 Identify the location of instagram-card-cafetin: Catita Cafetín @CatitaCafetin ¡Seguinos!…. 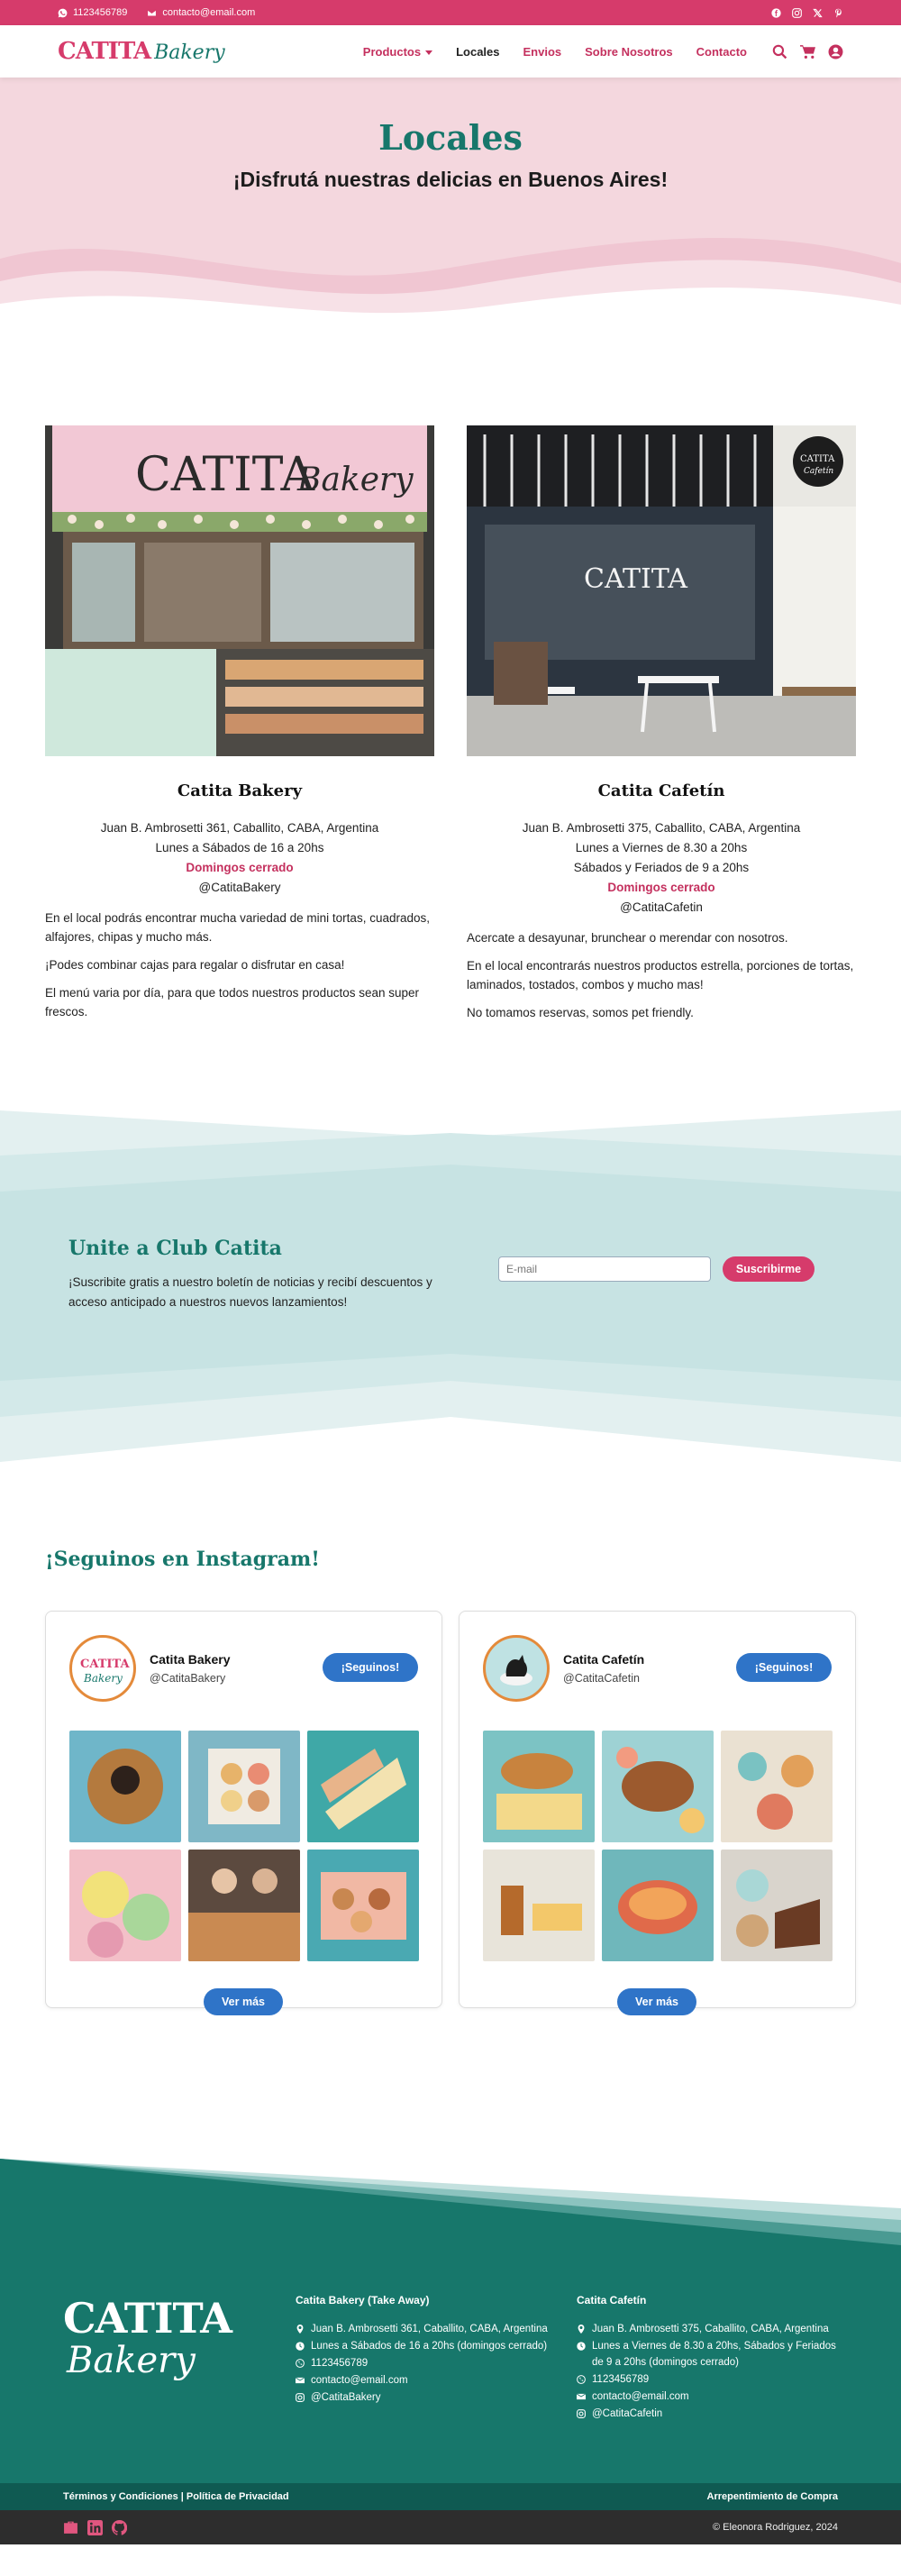
(657, 1813).